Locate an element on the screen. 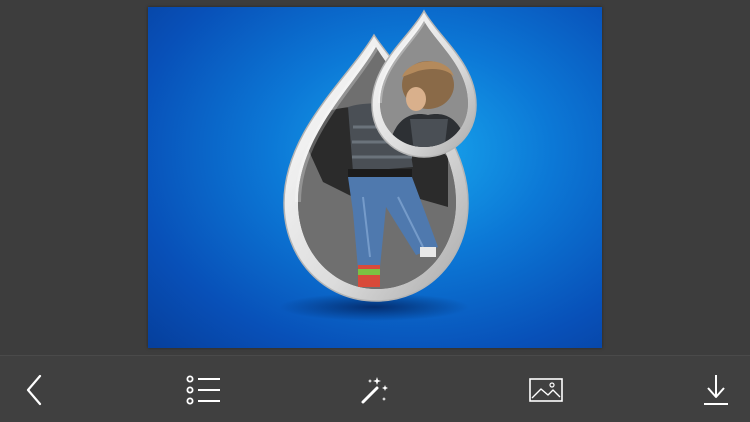 This screenshot has width=750, height=422. gallery-button is located at coordinates (546, 390).